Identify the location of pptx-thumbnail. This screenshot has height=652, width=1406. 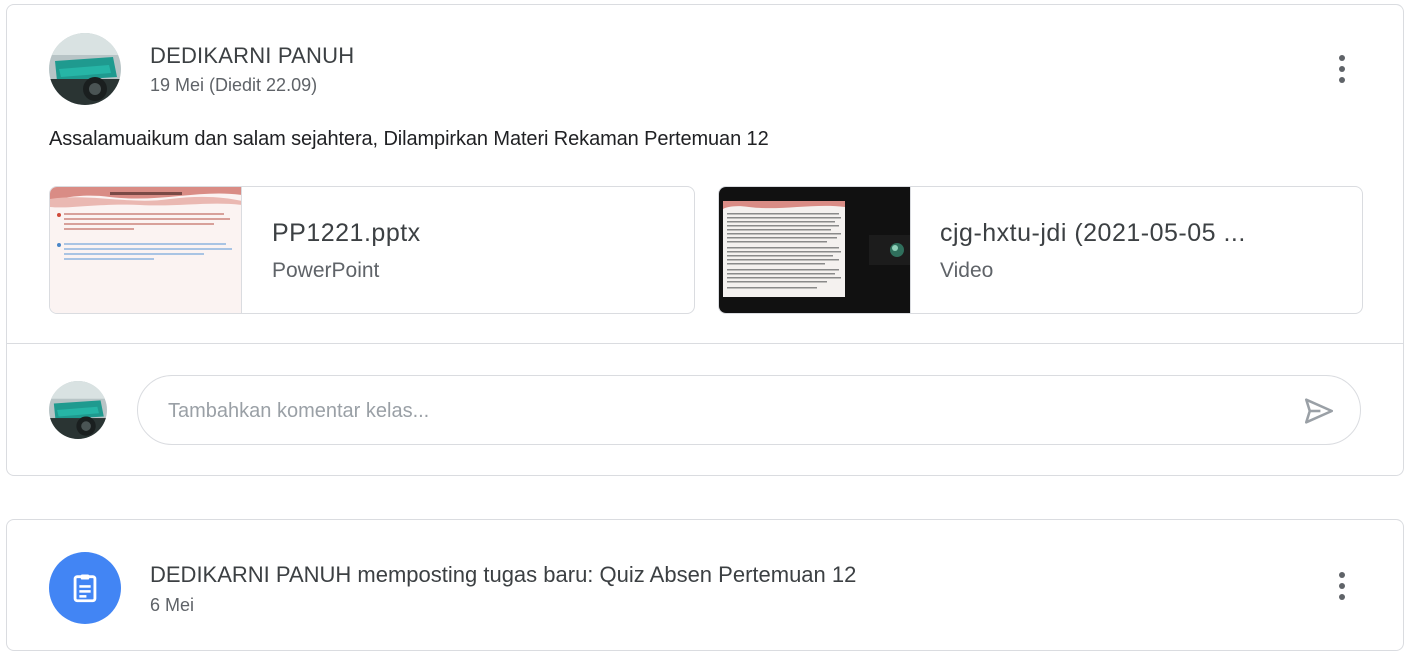
(146, 250).